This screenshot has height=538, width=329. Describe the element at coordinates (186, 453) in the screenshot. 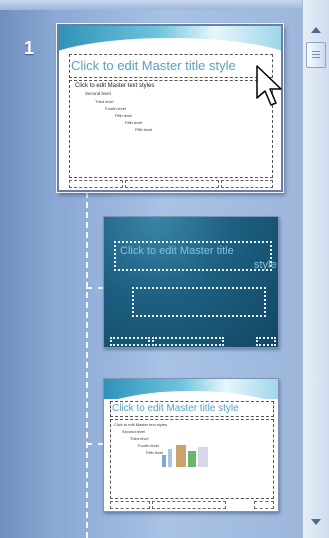

I see `insert-content-icons` at that location.